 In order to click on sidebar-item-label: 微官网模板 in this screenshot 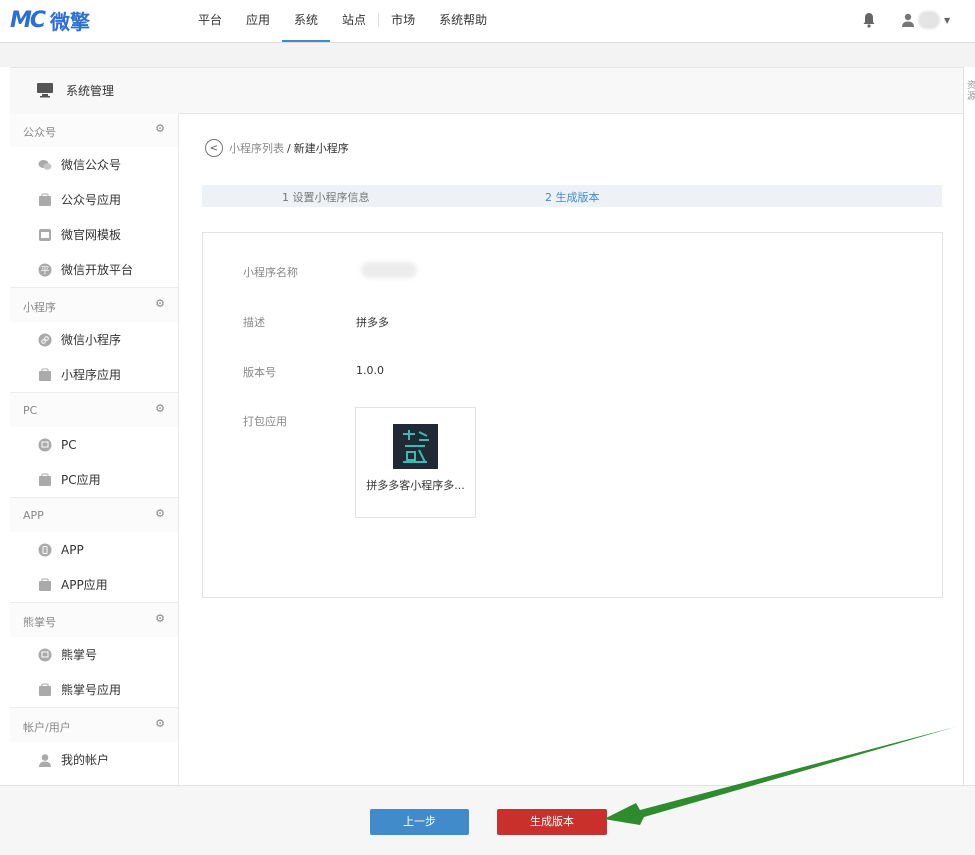, I will do `click(91, 235)`.